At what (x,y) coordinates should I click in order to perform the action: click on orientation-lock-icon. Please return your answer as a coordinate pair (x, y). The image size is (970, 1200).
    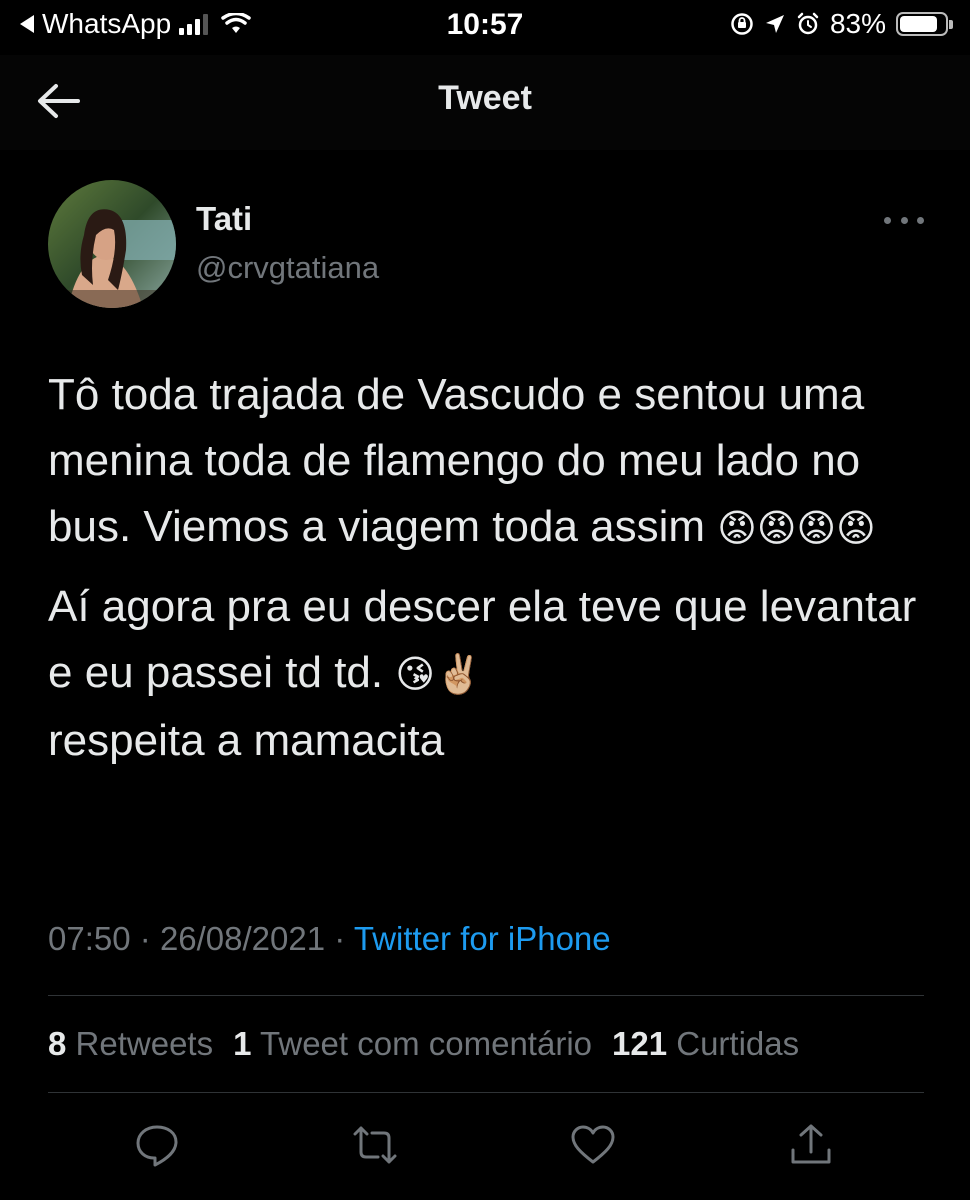
    Looking at the image, I should click on (742, 24).